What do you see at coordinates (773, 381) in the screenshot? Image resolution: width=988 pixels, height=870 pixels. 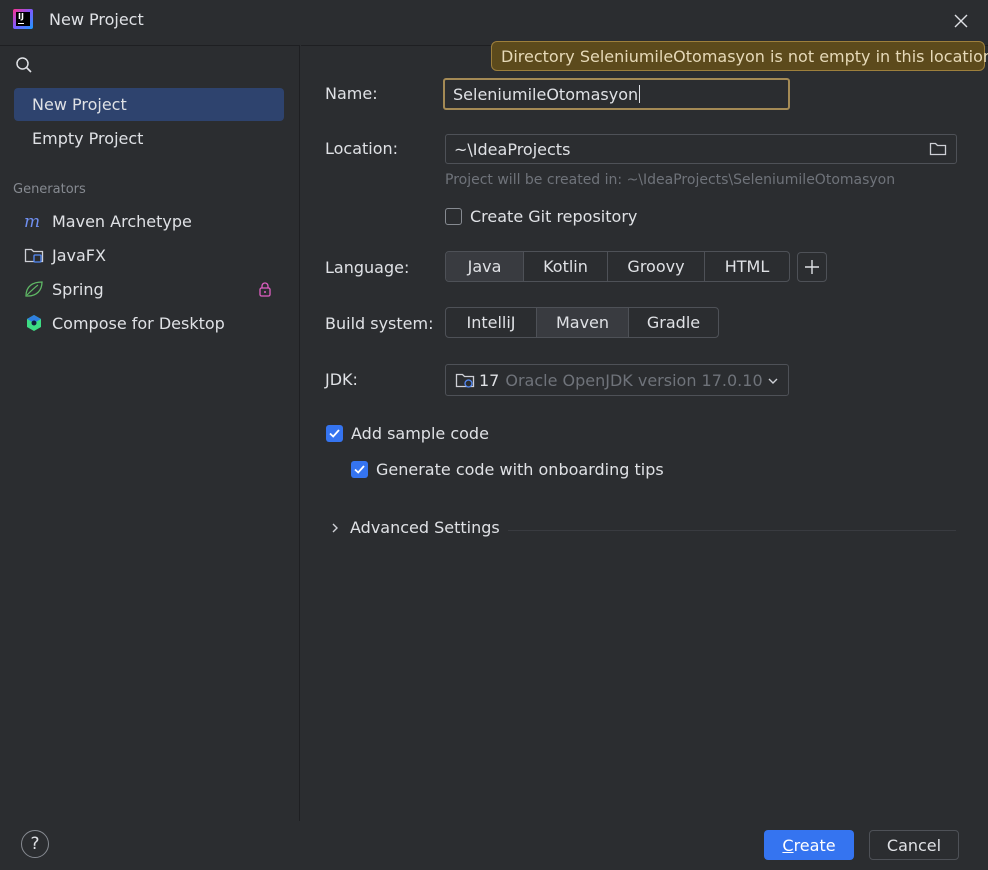 I see `chevron-down-icon` at bounding box center [773, 381].